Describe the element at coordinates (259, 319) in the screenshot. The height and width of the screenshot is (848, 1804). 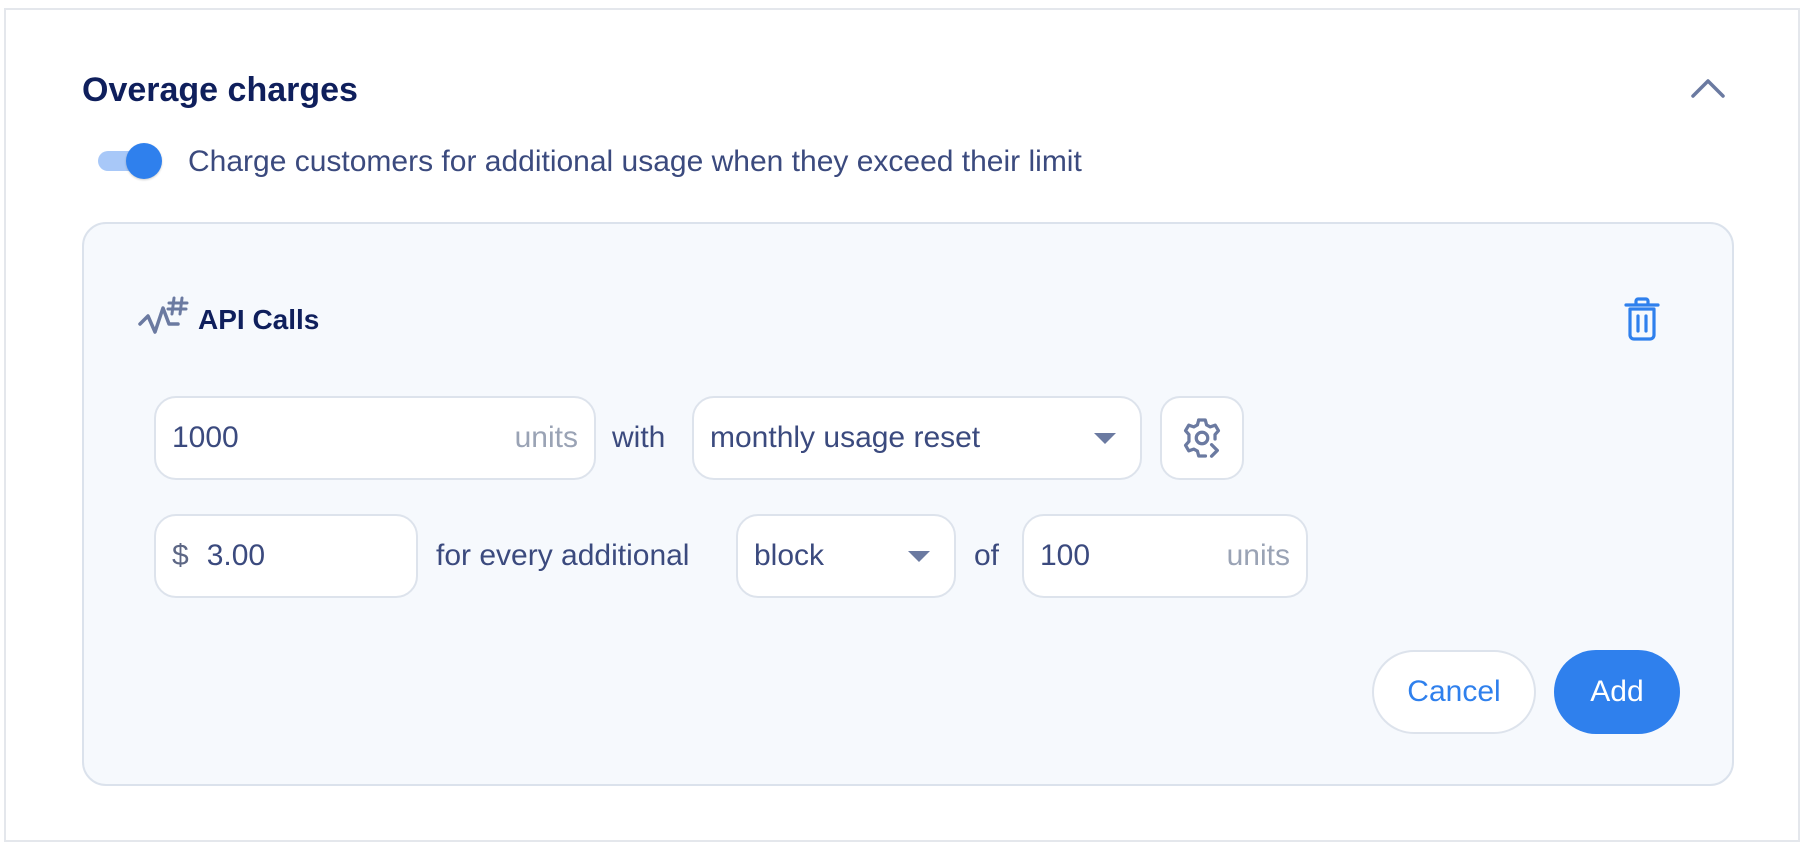
I see `metric-name: API Calls` at that location.